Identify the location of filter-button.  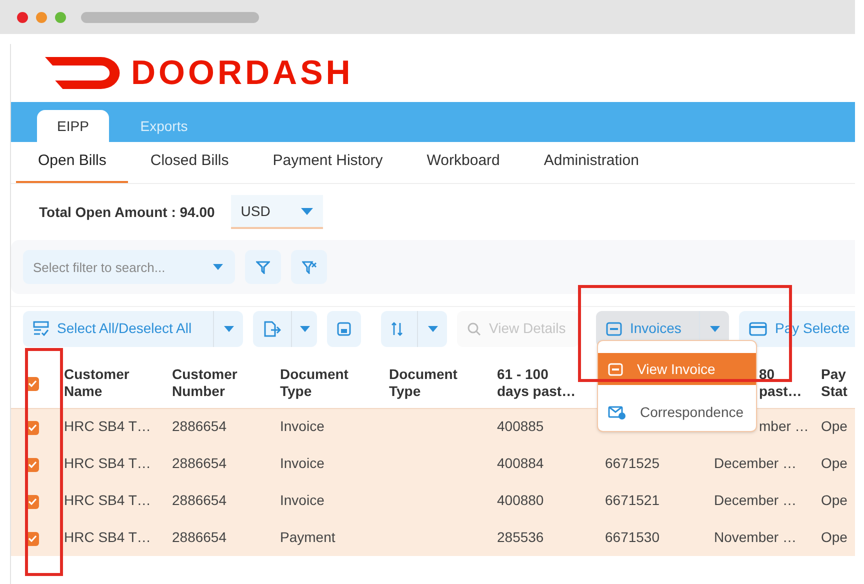
(263, 267).